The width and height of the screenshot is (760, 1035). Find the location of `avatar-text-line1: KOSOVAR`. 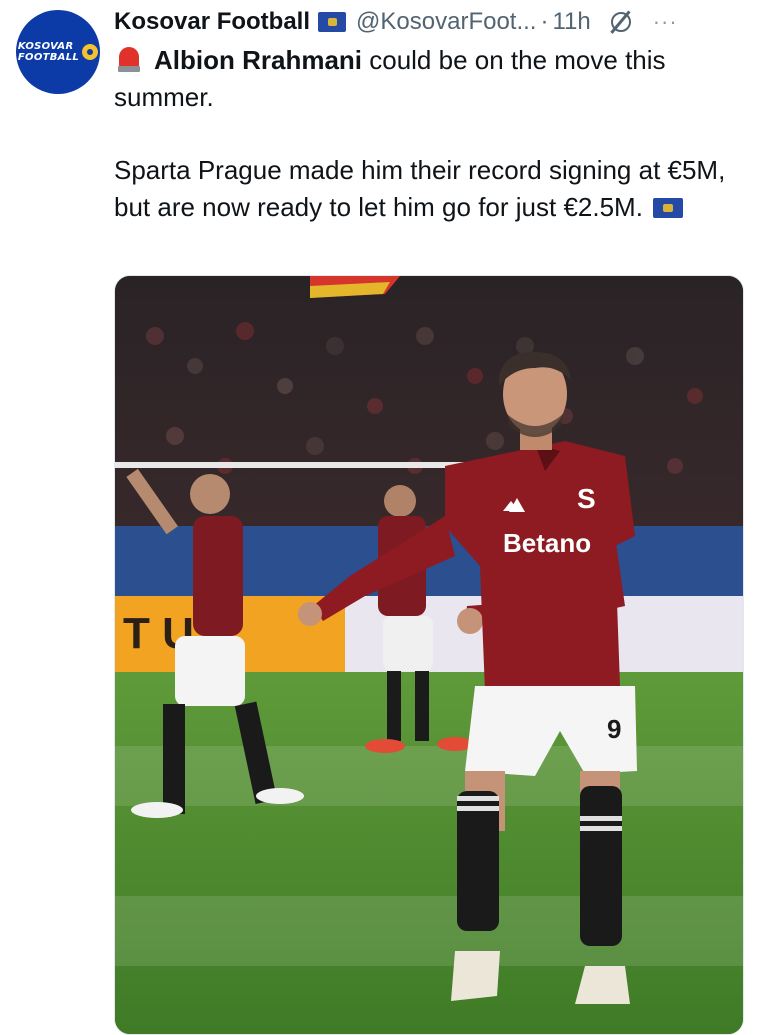

avatar-text-line1: KOSOVAR is located at coordinates (45, 46).